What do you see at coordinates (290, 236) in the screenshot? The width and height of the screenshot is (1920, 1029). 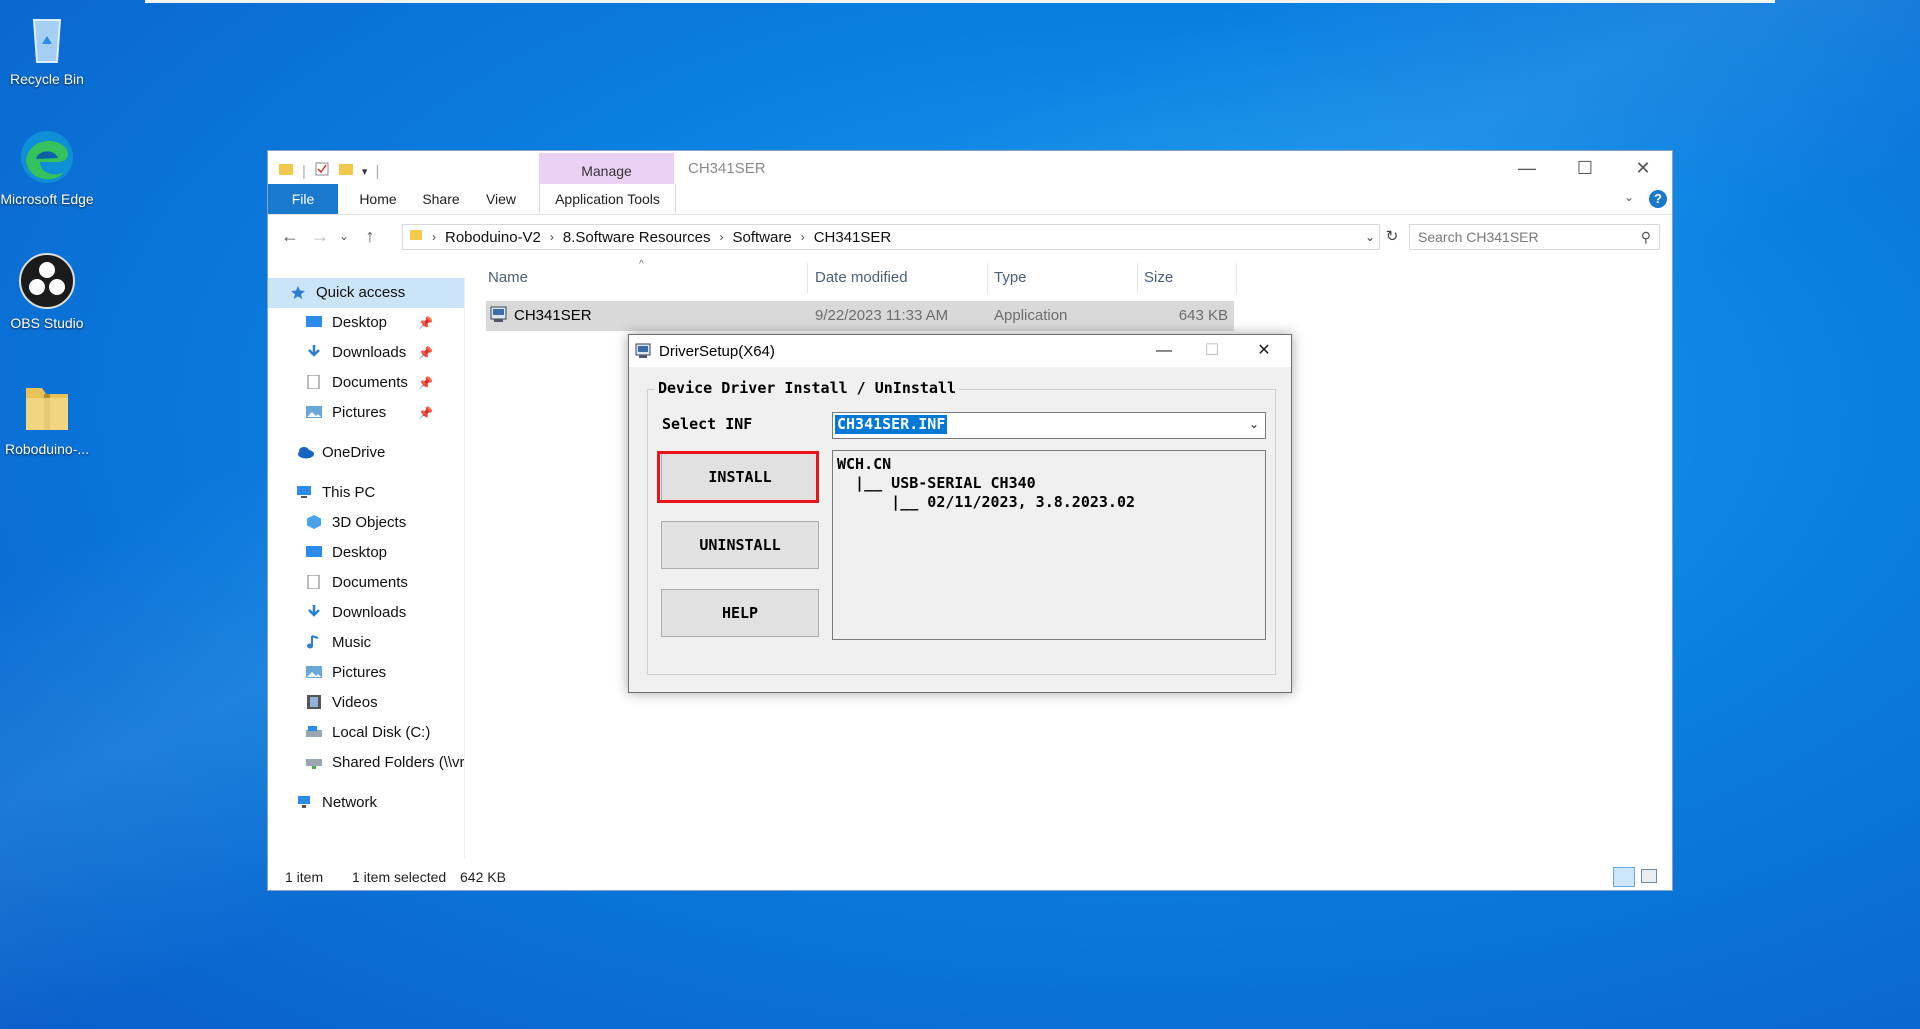 I see `back-icon: ←` at bounding box center [290, 236].